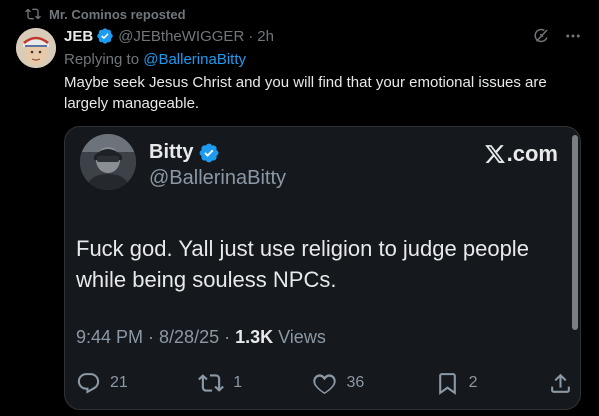 The height and width of the screenshot is (416, 599). I want to click on repost-indicator: Mr. Cominos reposted, so click(105, 14).